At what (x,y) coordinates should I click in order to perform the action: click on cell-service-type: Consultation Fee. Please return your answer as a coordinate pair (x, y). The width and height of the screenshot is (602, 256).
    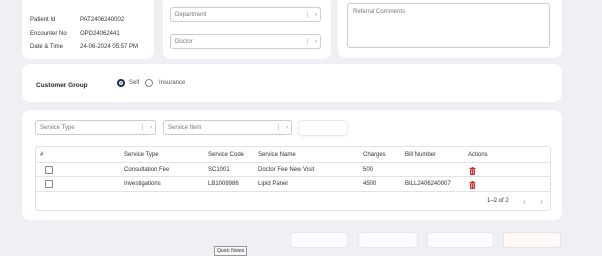
    Looking at the image, I should click on (147, 170).